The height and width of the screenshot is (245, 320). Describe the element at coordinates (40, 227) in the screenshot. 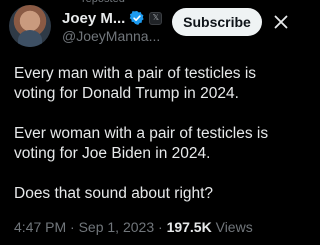

I see `tweet-time: 4:47 PM` at that location.